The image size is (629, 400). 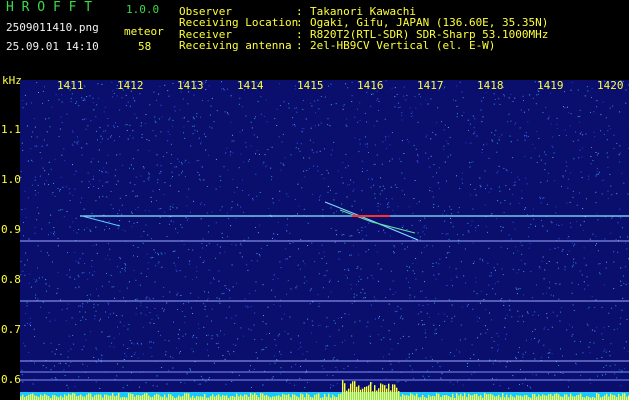 What do you see at coordinates (550, 85) in the screenshot?
I see `x-tick-label: 1419` at bounding box center [550, 85].